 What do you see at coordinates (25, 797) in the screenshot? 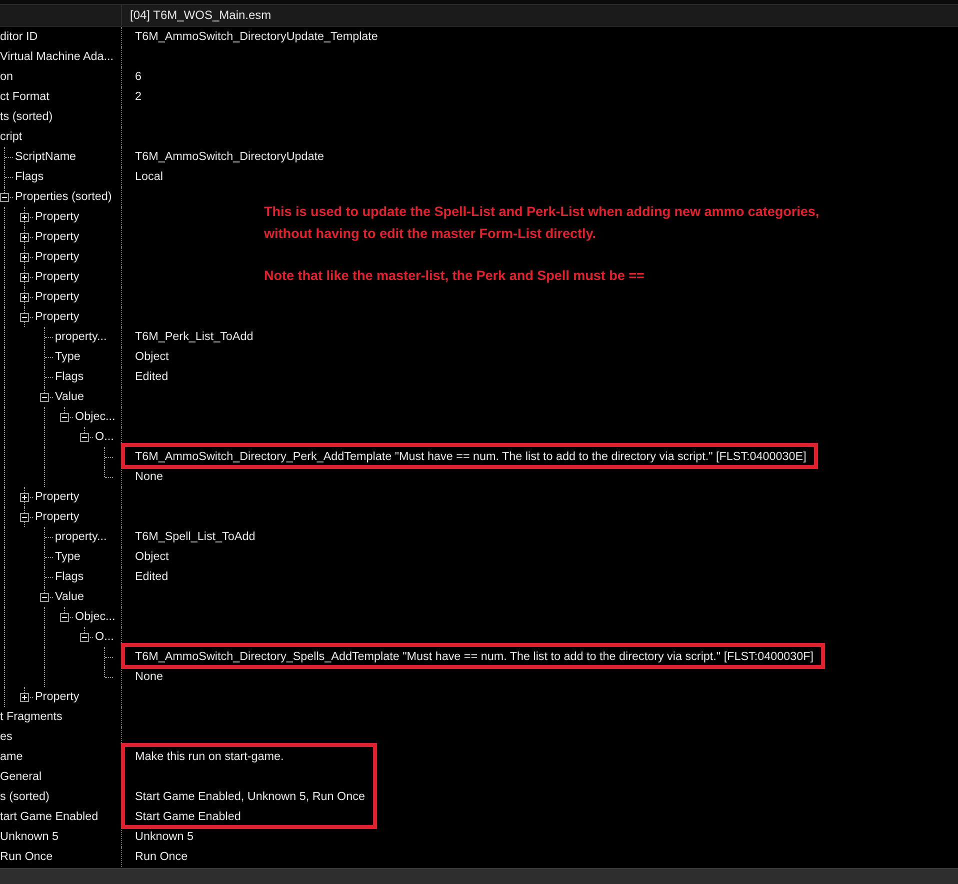
I see `tree-item-label: s (sorted)` at bounding box center [25, 797].